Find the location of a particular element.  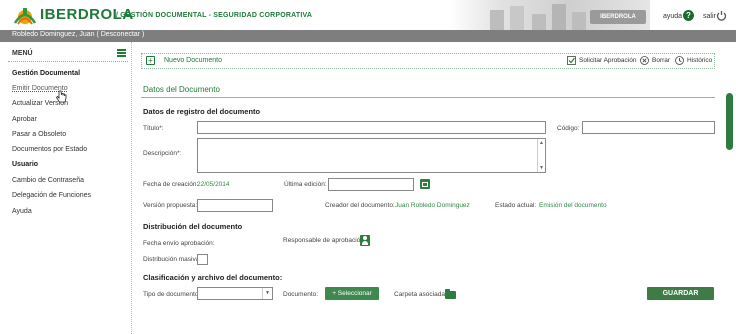

sidebar-item-documentos-estado: Documentos por Estado is located at coordinates (49, 149).